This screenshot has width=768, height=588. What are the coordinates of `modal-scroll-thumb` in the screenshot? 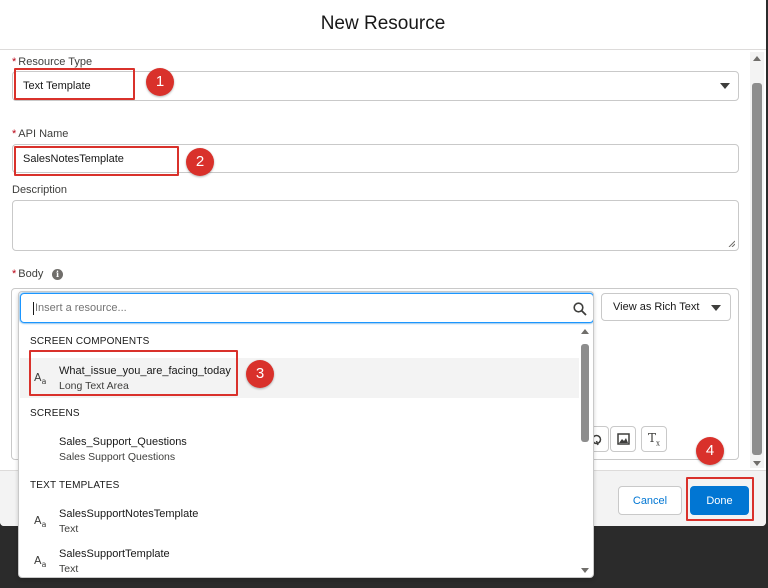 It's located at (757, 269).